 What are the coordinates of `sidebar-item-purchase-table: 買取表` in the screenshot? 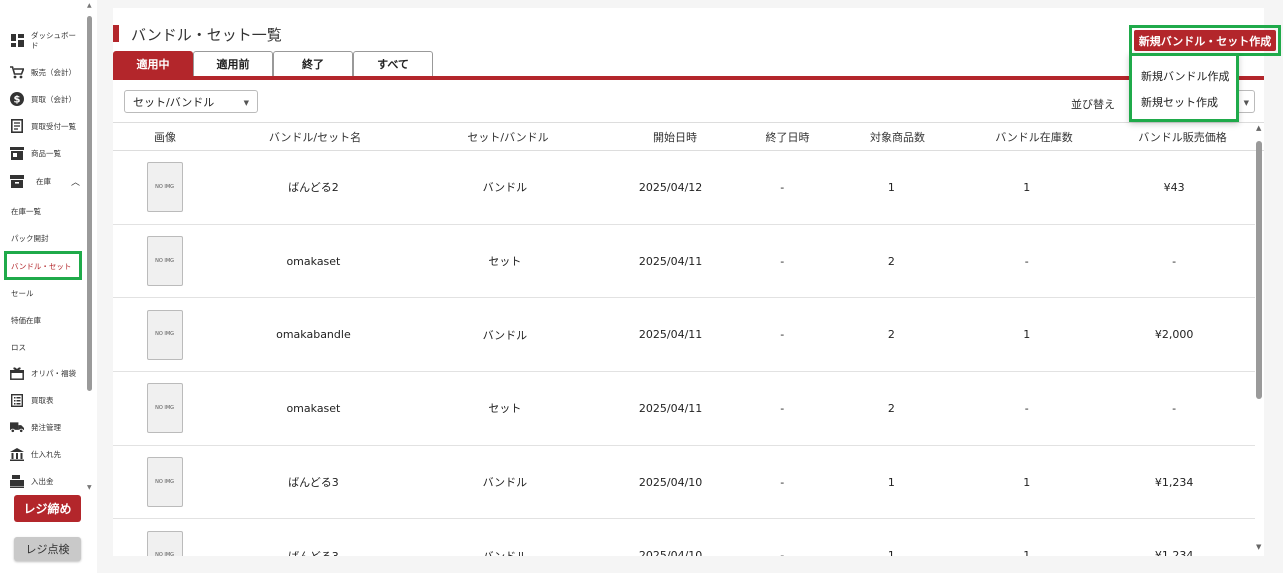 It's located at (32, 400).